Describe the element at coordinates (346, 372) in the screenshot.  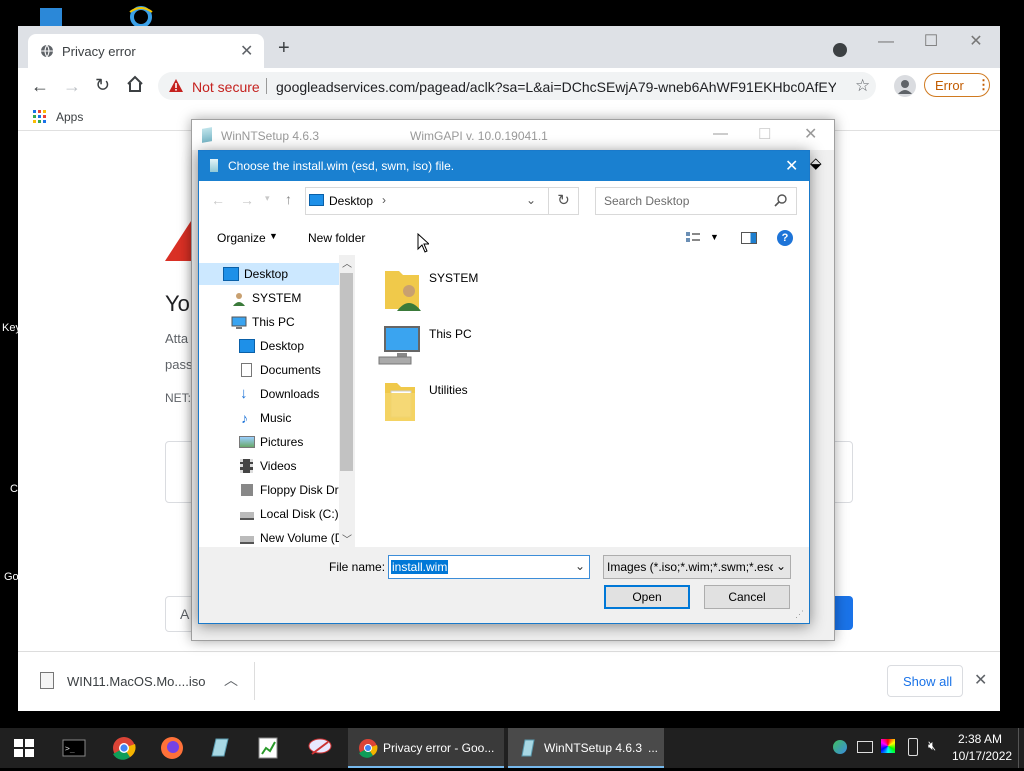
I see `scroll-thumb` at that location.